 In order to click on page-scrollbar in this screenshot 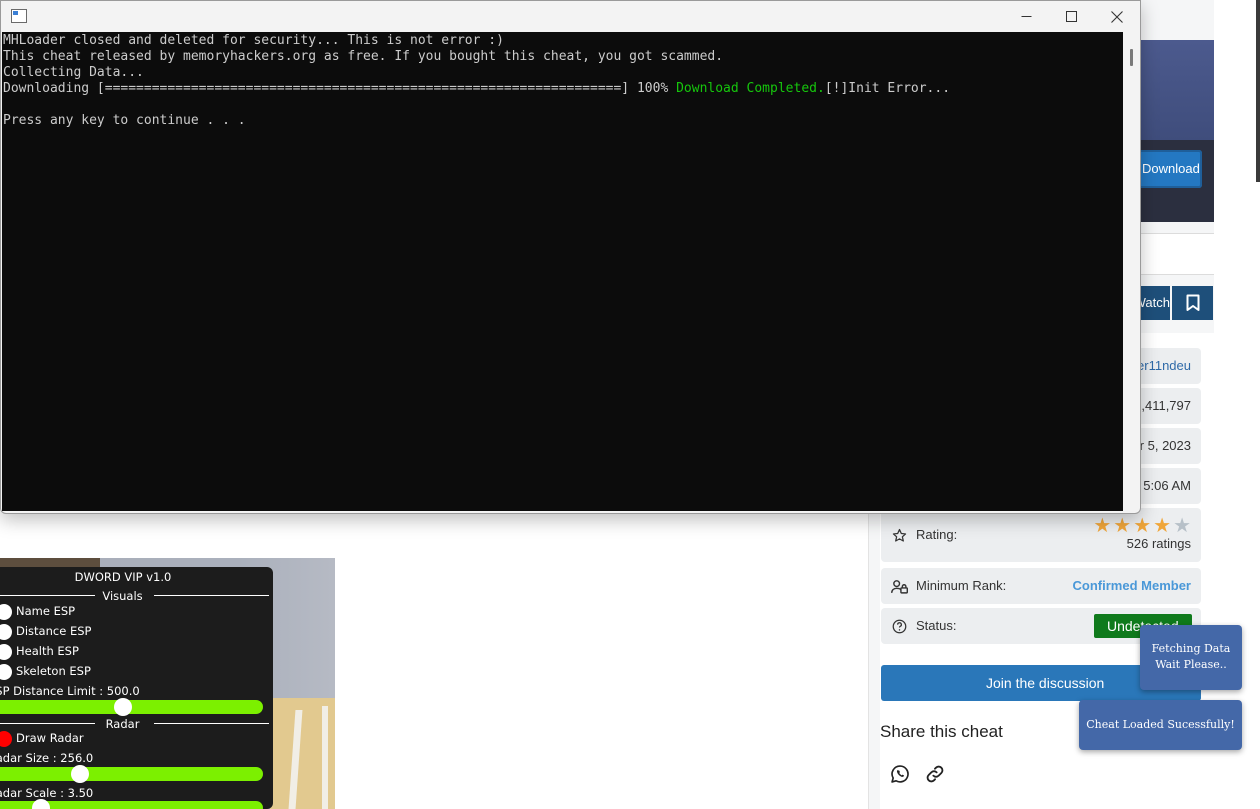, I will do `click(1258, 91)`.